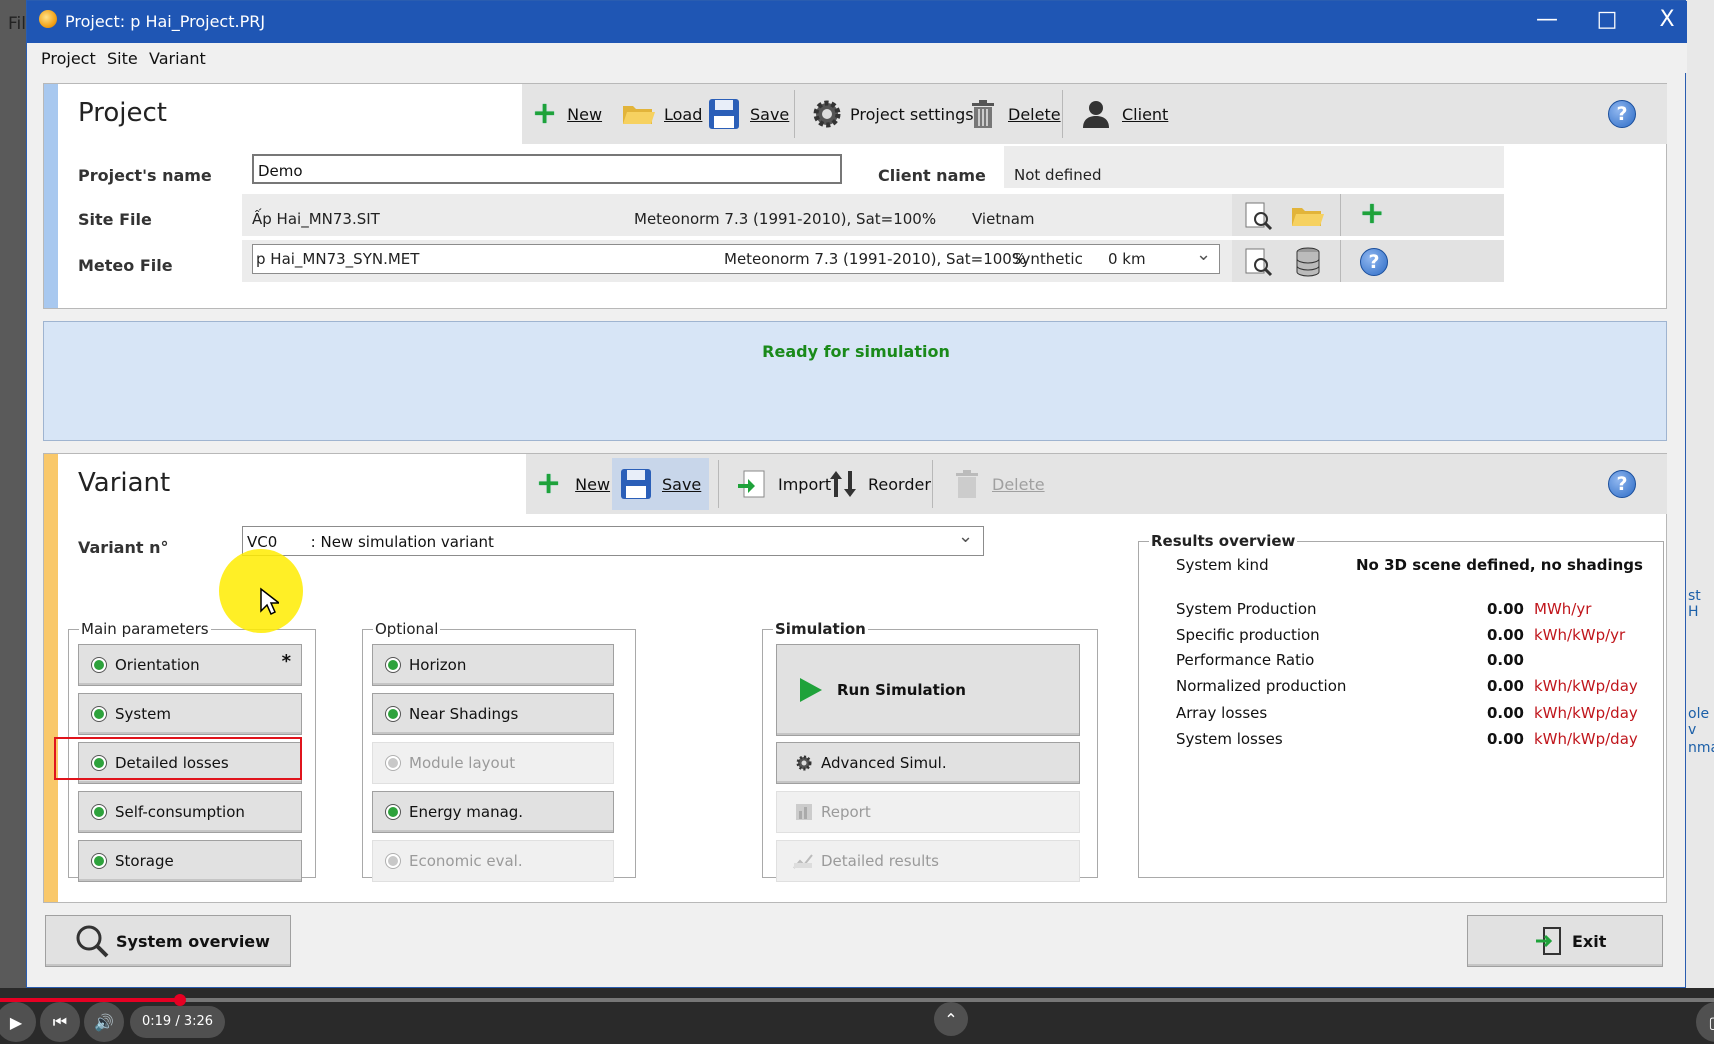 The image size is (1714, 1044). I want to click on economic-eval-label: Economic eval., so click(466, 861).